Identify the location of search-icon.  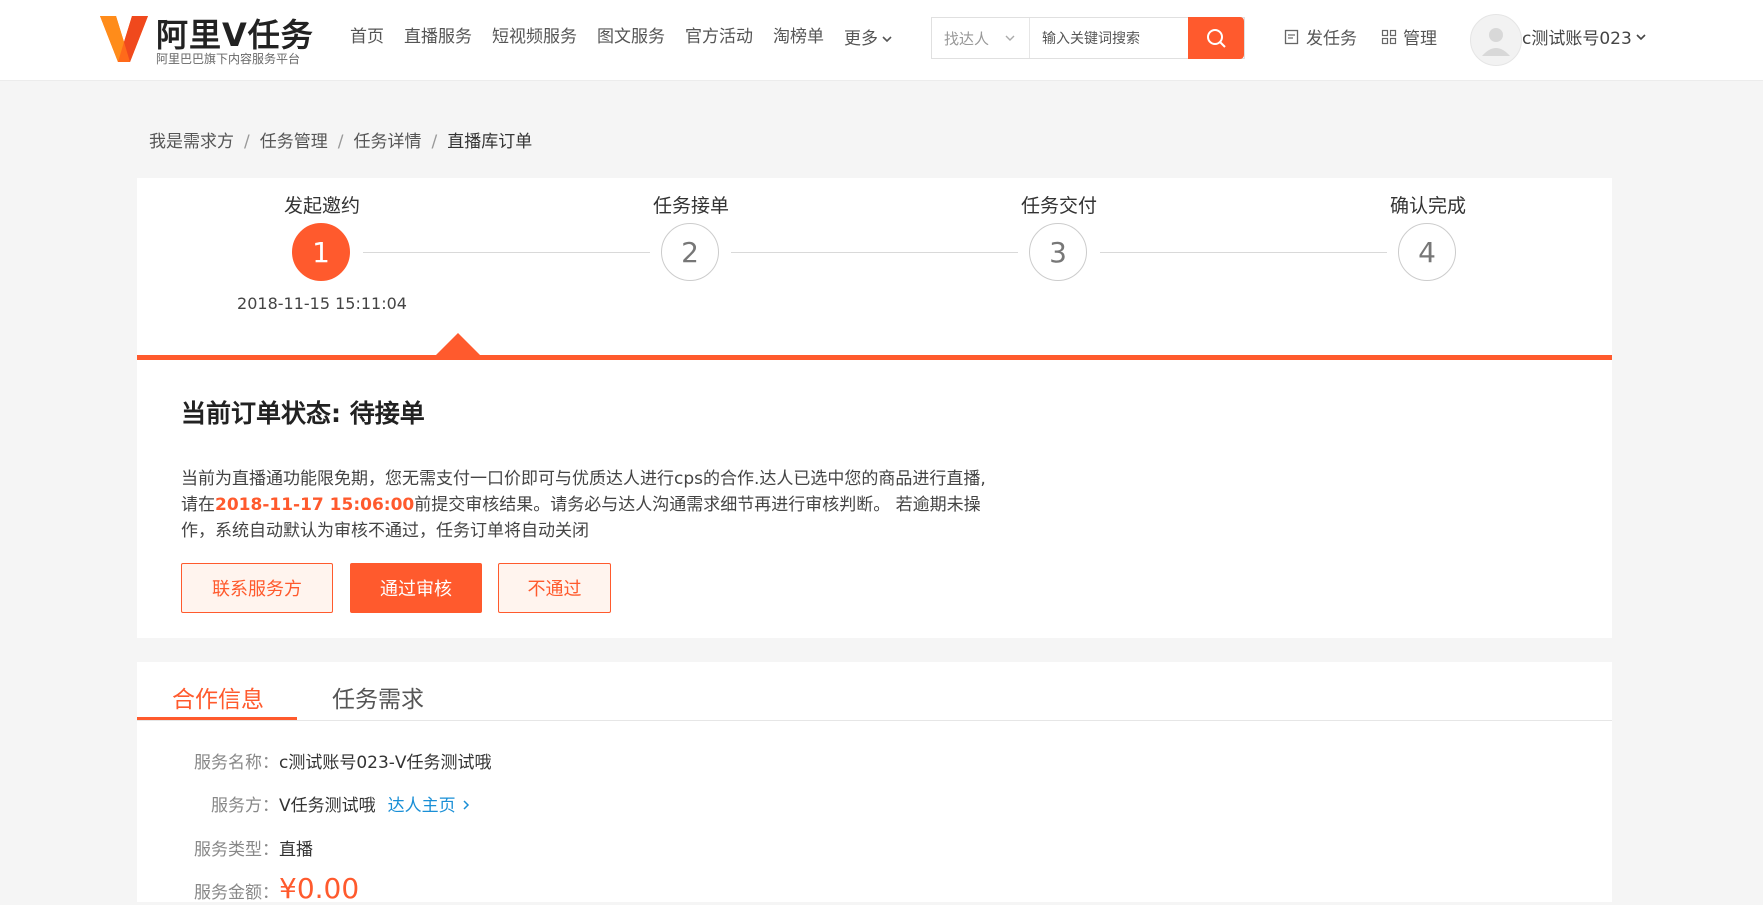
(1216, 38).